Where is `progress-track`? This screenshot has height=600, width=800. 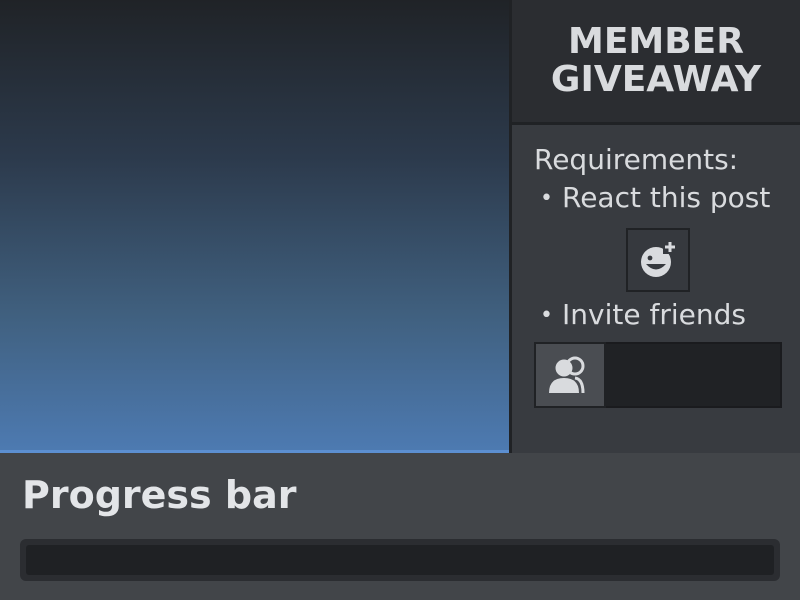 progress-track is located at coordinates (400, 560).